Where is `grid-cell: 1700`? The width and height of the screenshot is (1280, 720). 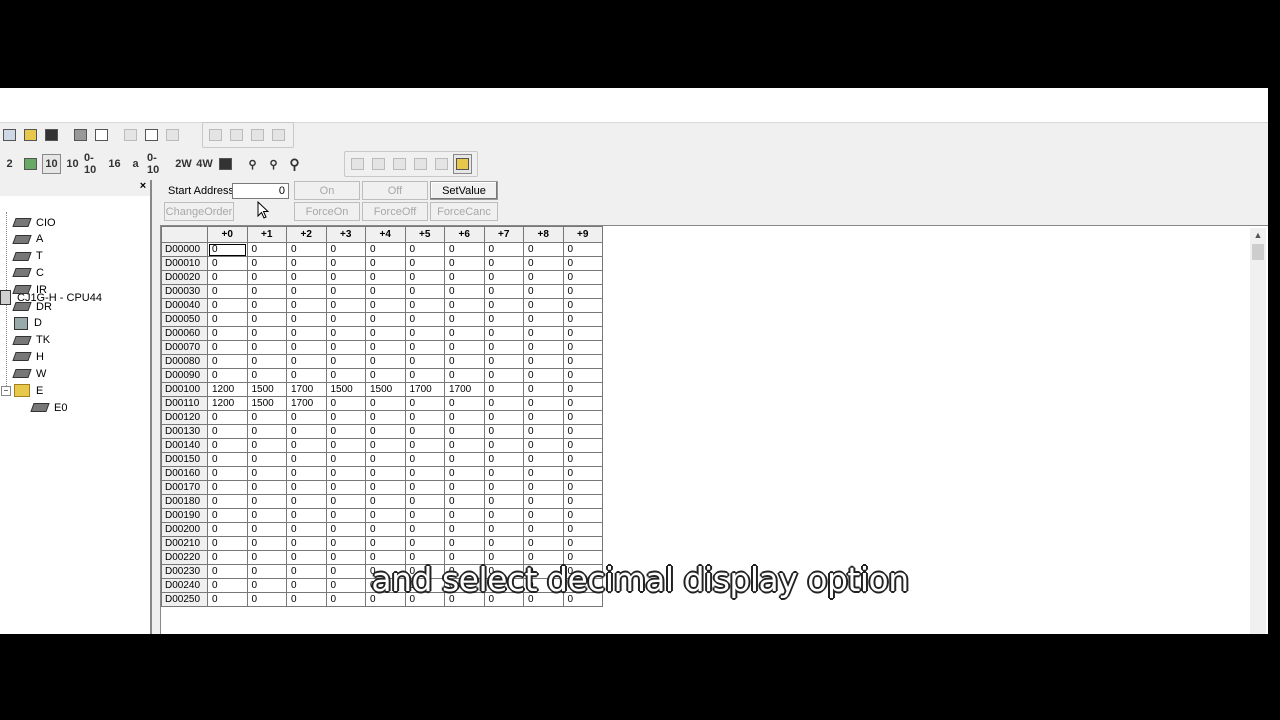 grid-cell: 1700 is located at coordinates (464, 389).